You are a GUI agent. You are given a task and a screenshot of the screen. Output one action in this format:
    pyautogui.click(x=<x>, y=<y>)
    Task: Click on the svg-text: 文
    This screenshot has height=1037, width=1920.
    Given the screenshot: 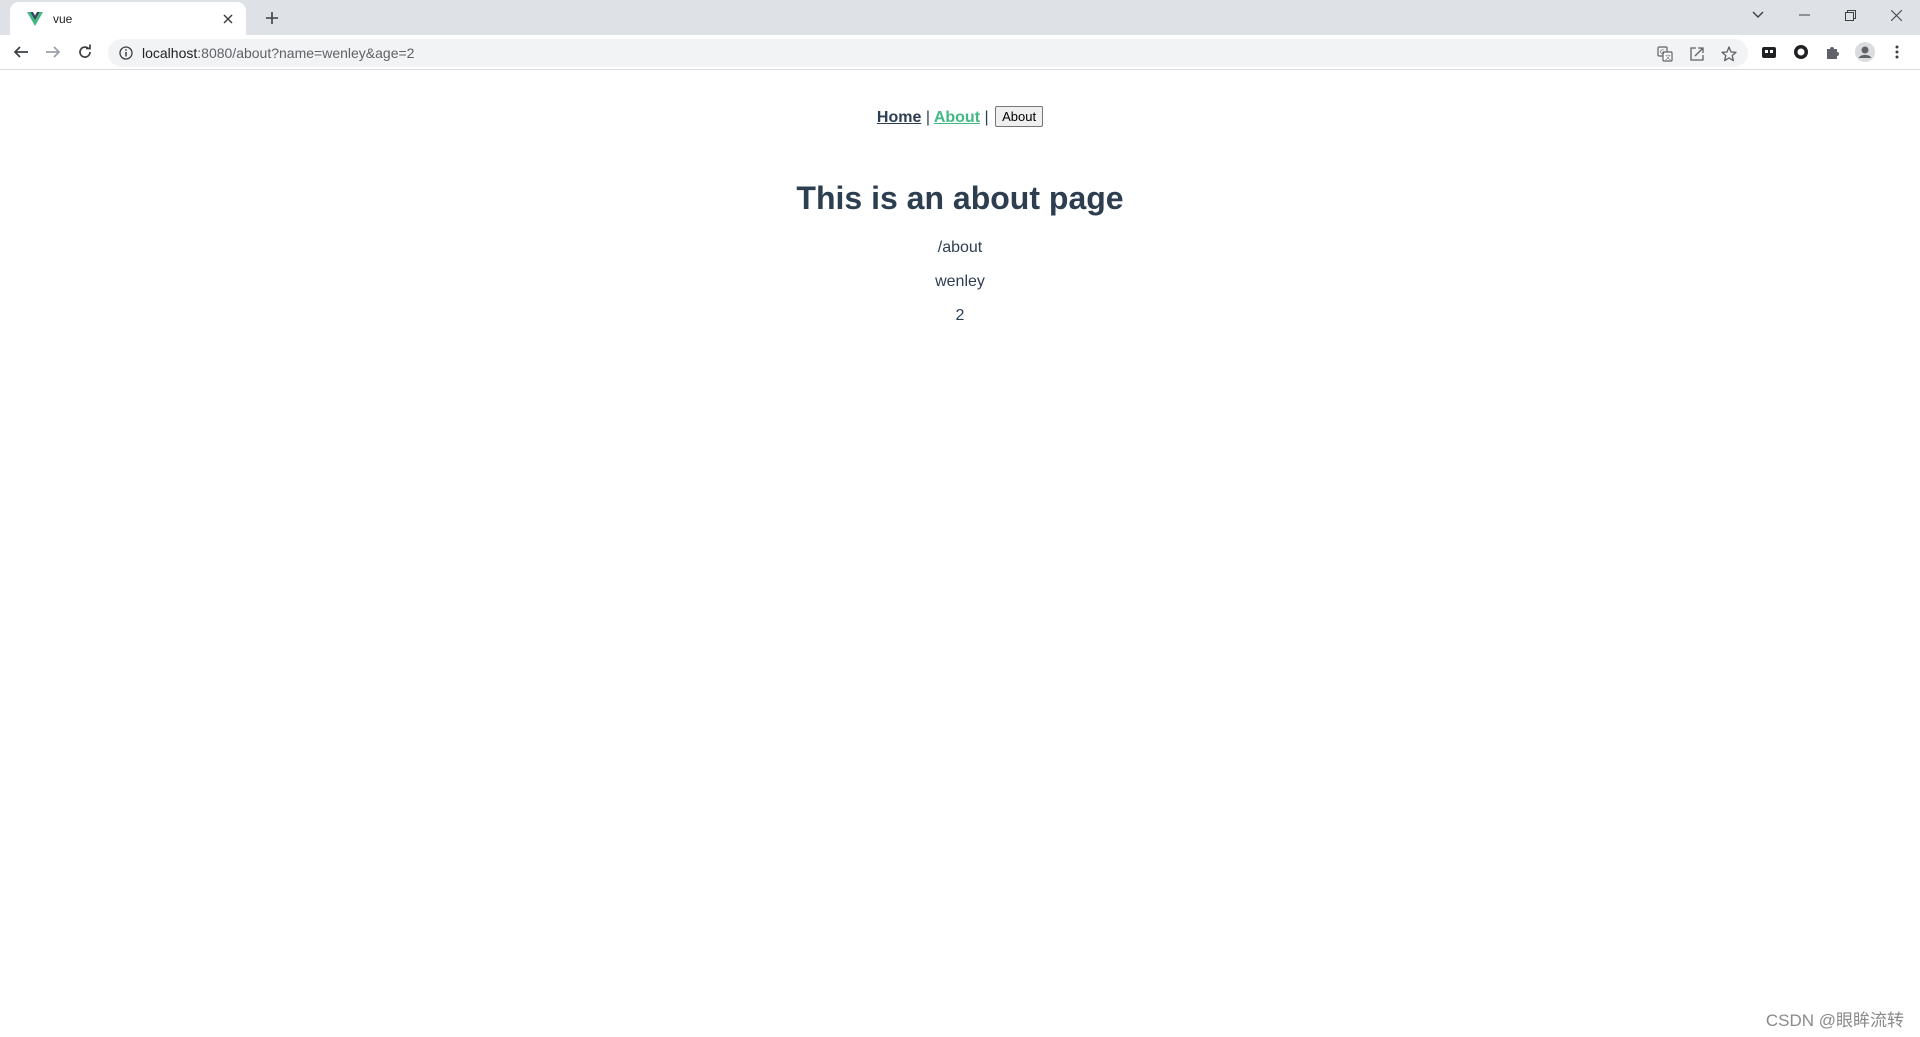 What is the action you would take?
    pyautogui.click(x=1668, y=58)
    